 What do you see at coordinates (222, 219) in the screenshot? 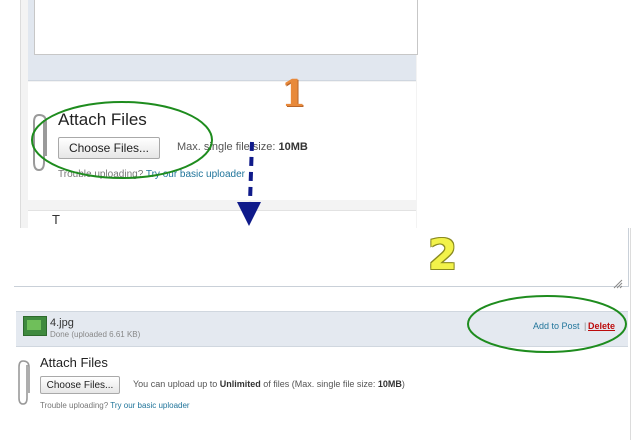
I see `next-section-box` at bounding box center [222, 219].